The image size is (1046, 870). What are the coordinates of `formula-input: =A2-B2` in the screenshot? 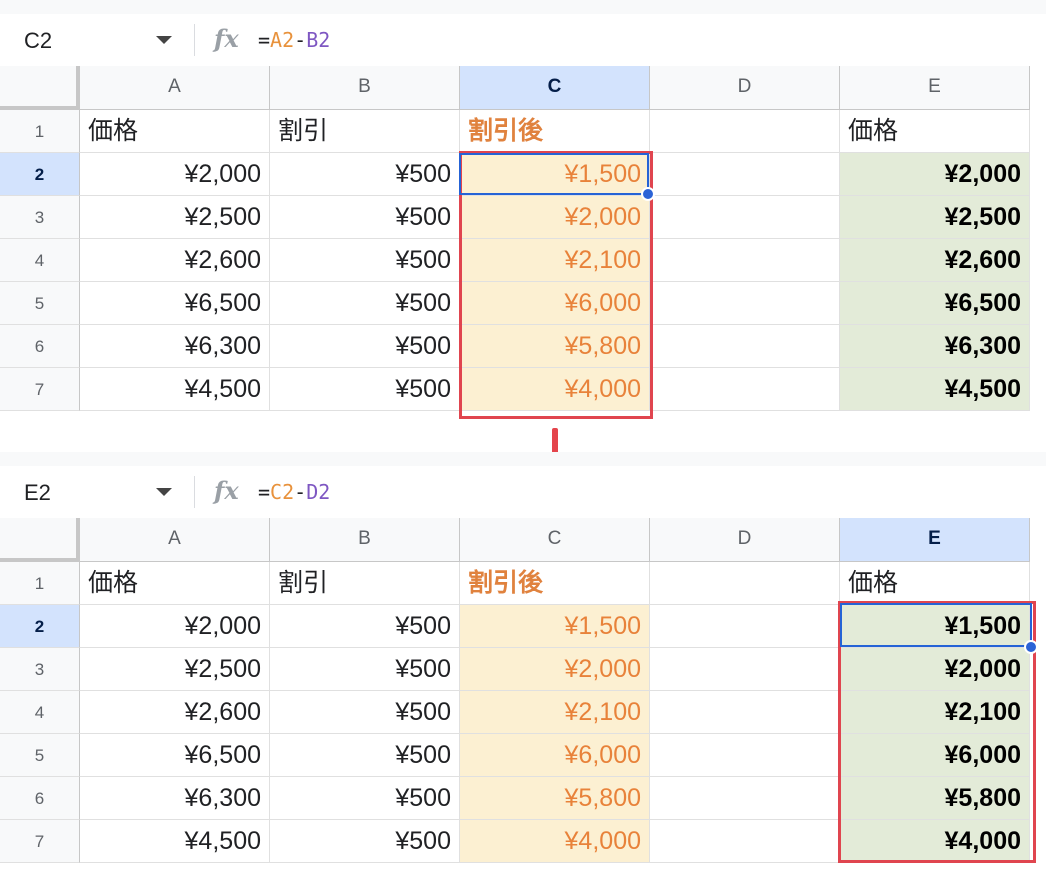 It's located at (294, 40).